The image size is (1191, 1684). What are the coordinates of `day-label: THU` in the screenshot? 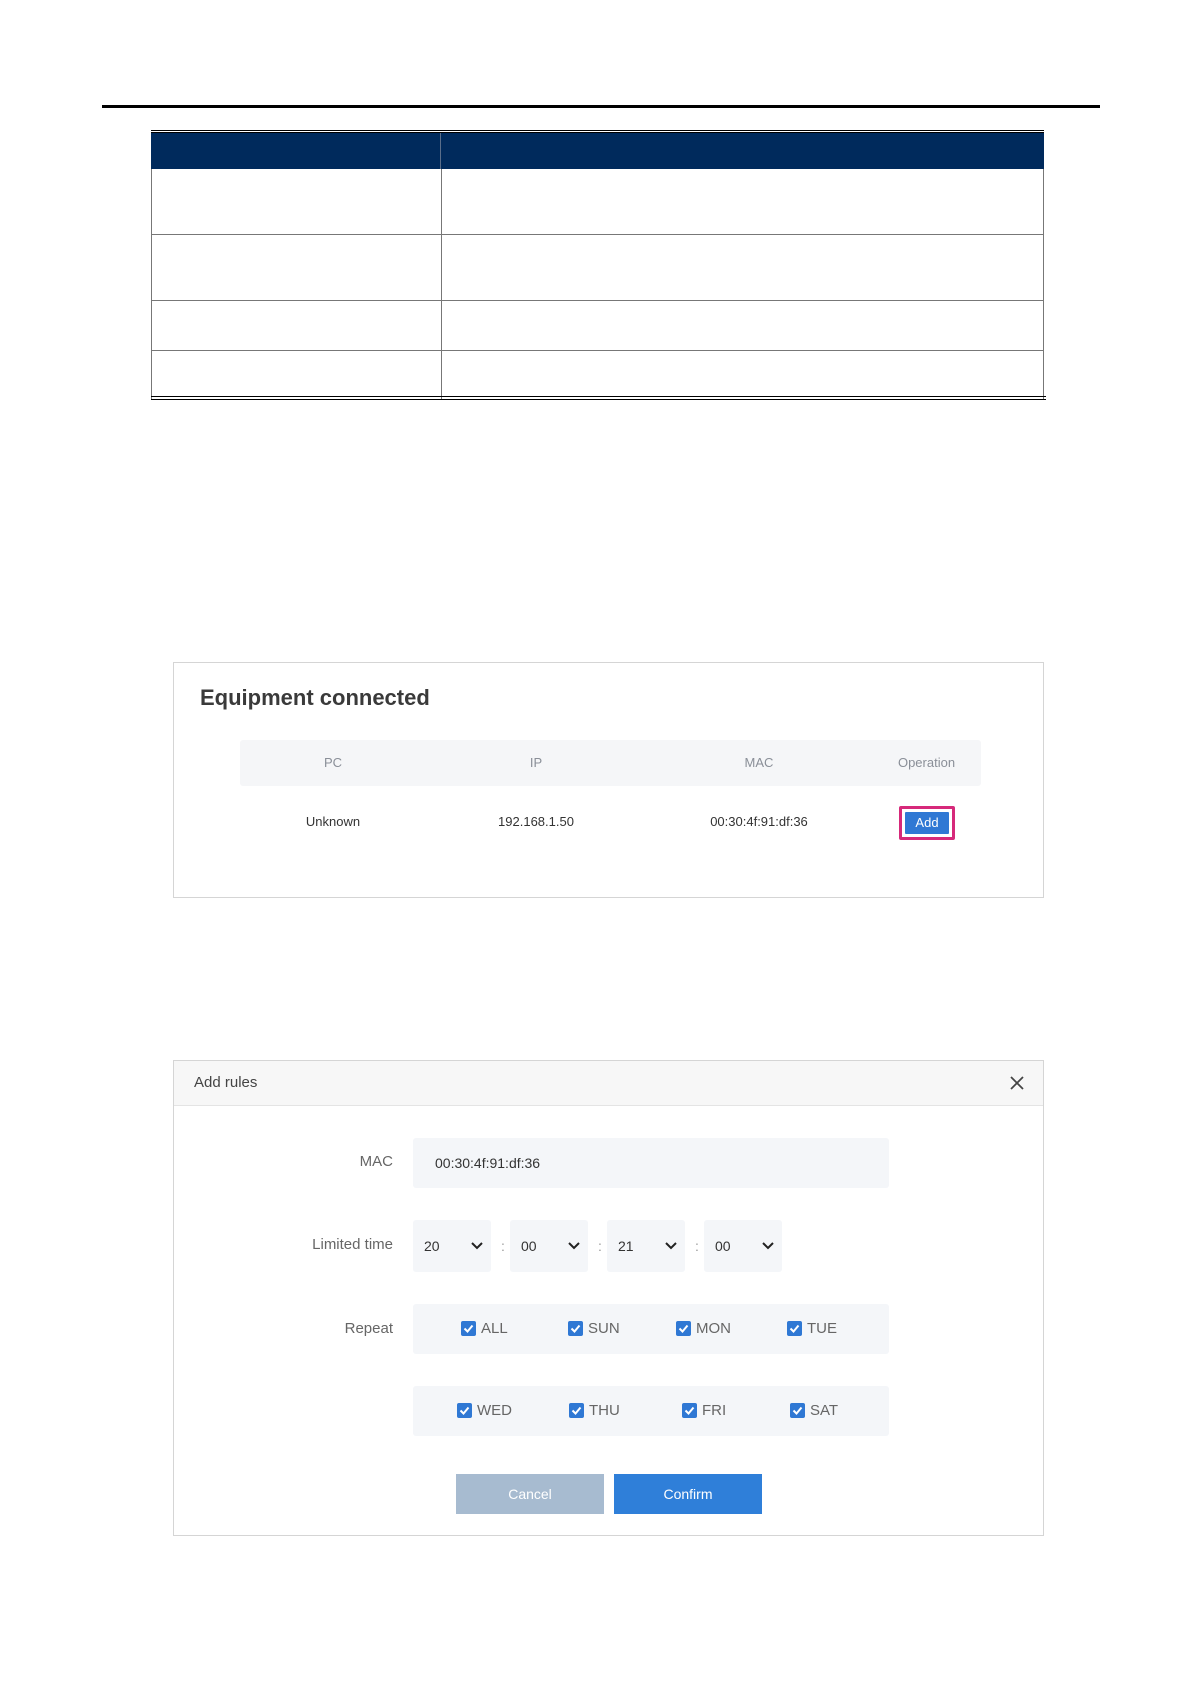 It's located at (604, 1410).